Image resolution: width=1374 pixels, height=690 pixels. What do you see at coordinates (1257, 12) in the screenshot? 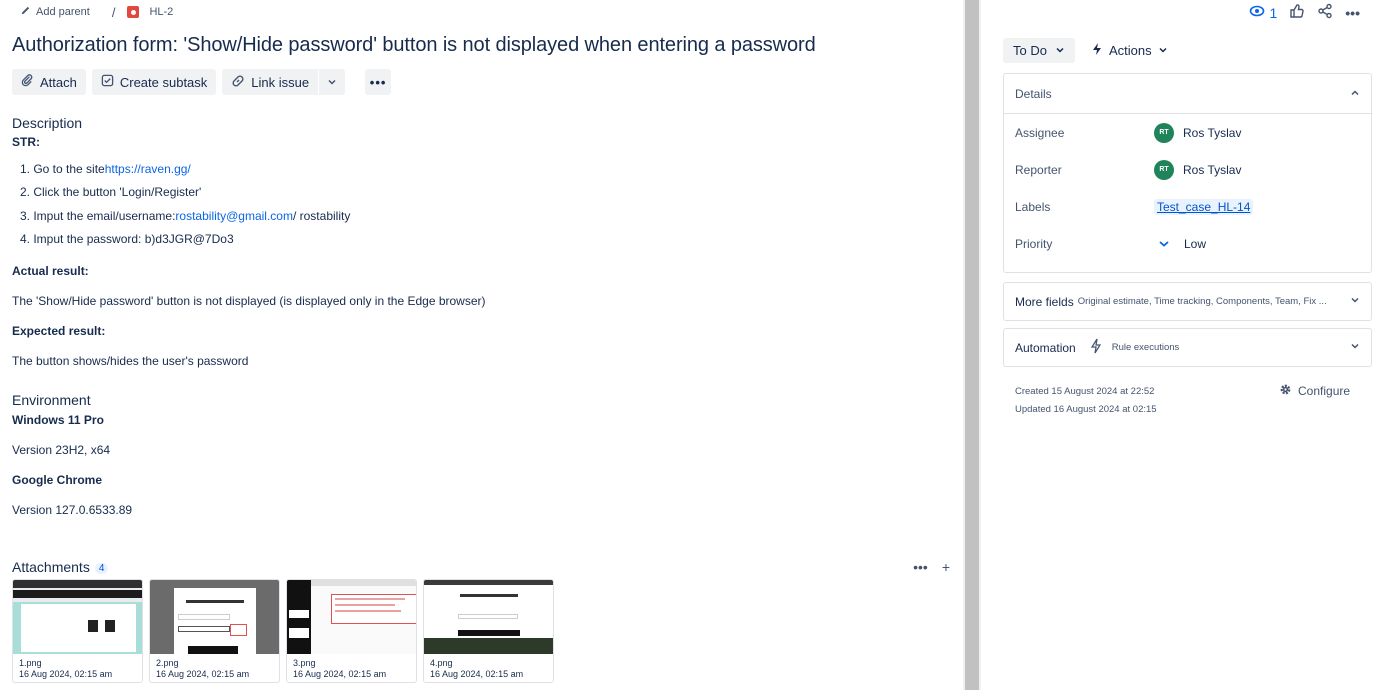
I see `eye-icon` at bounding box center [1257, 12].